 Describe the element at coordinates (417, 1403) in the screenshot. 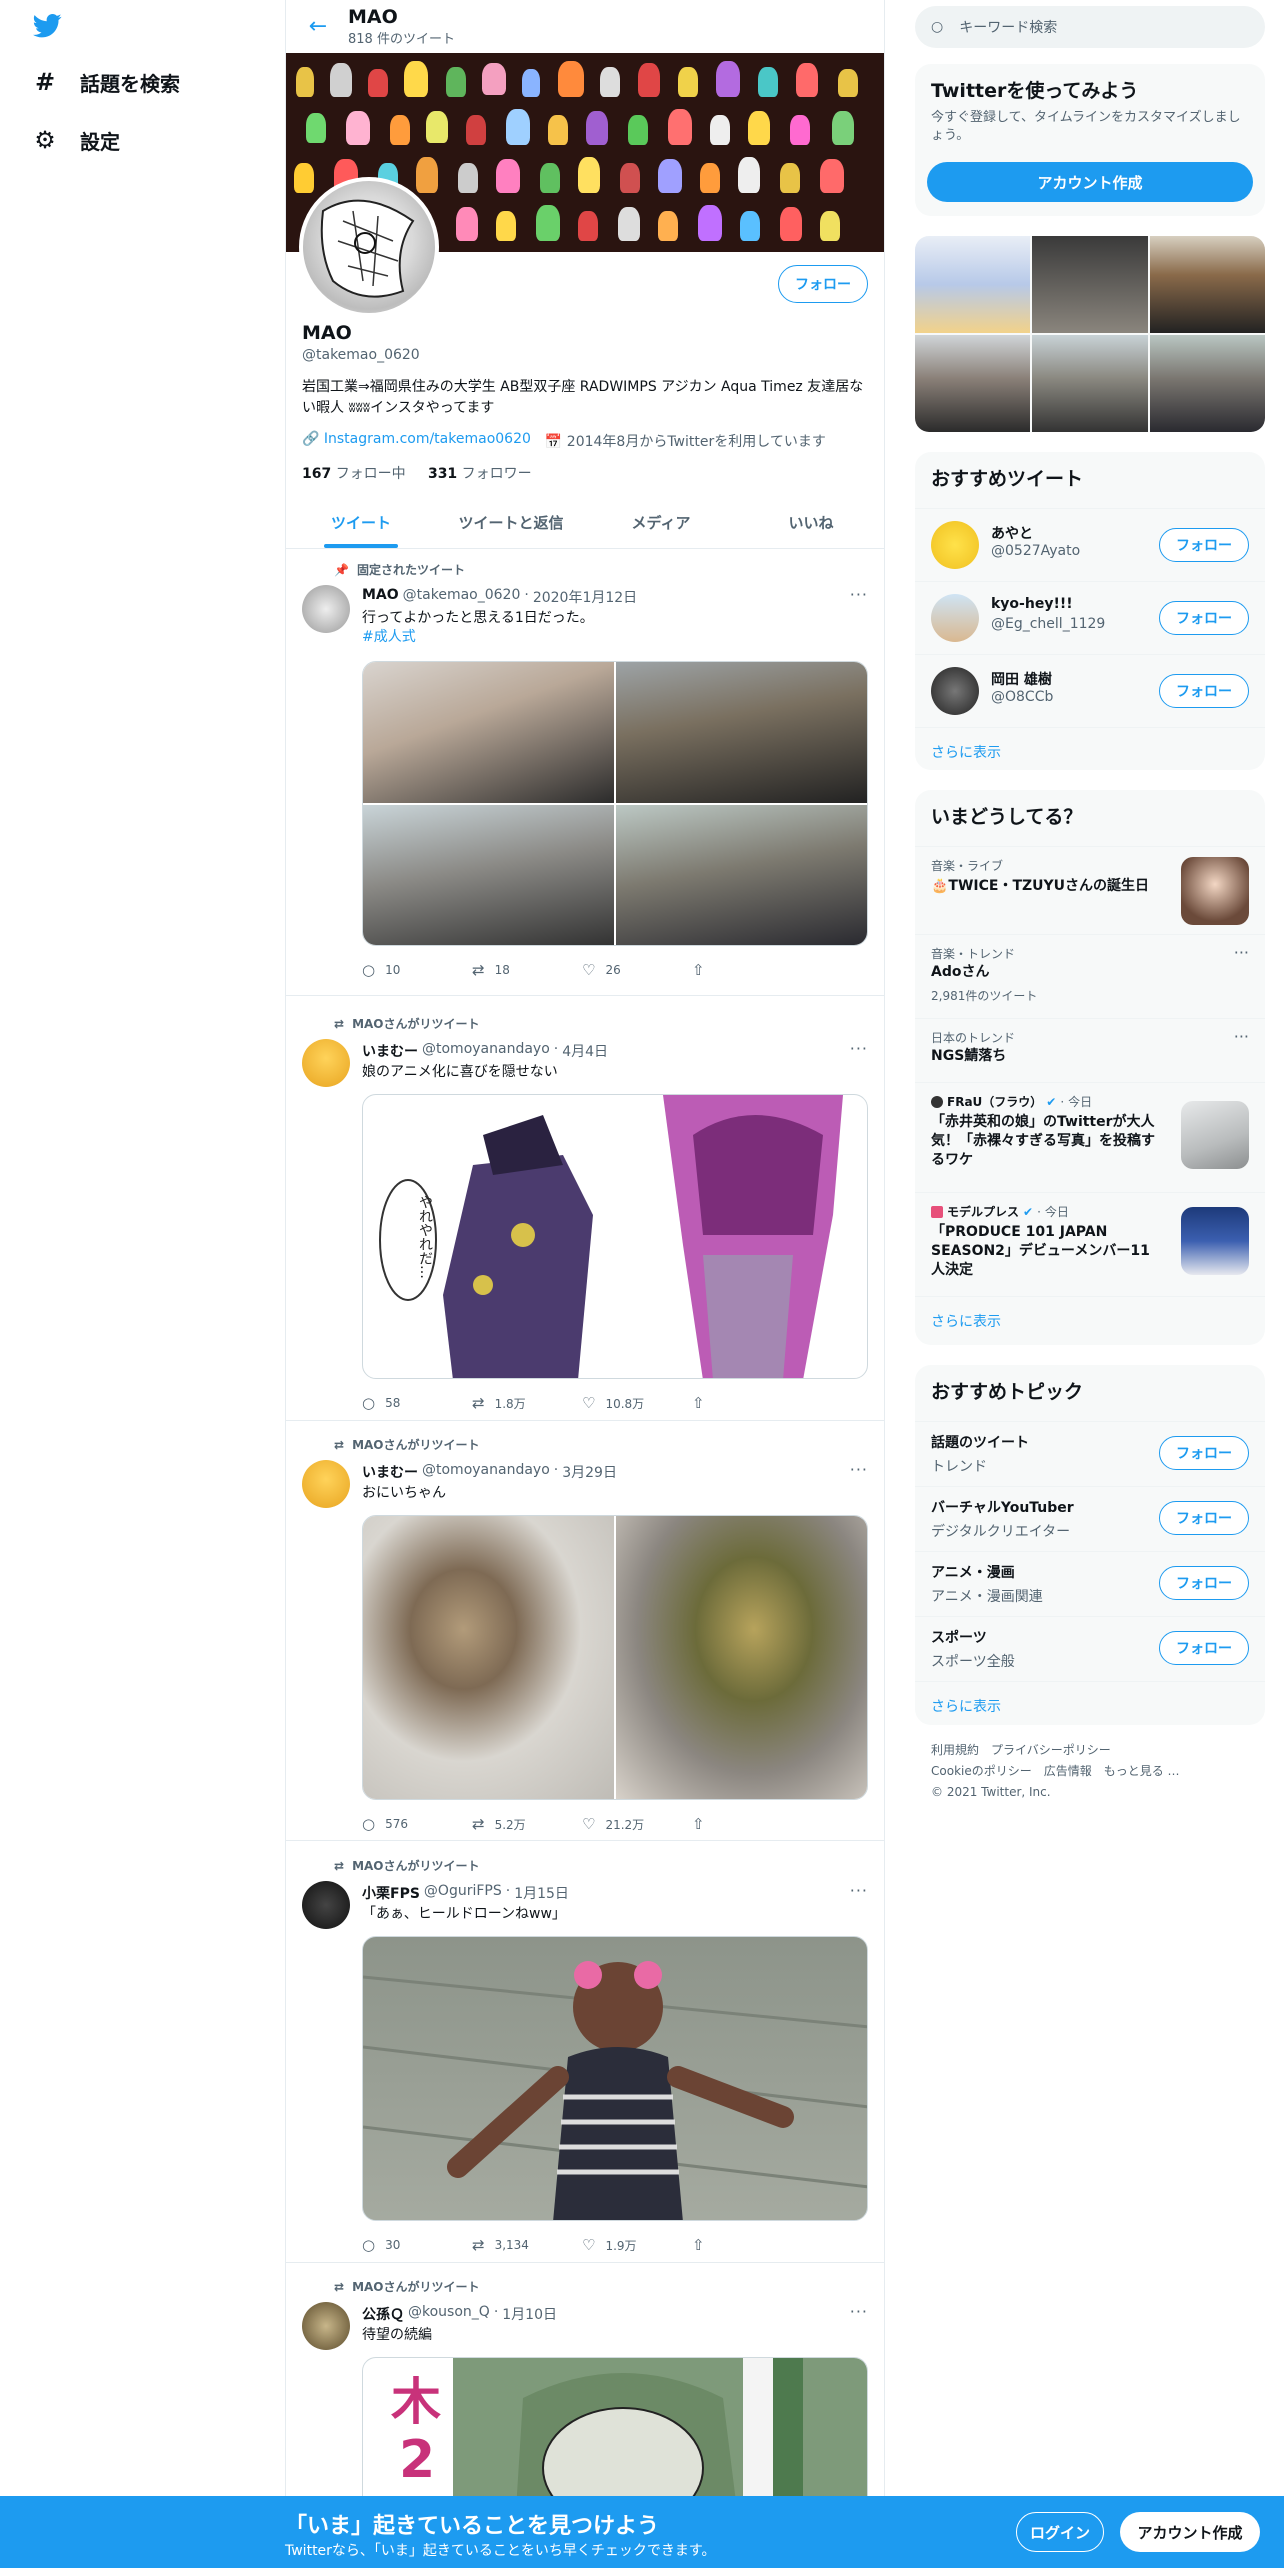

I see `reply-button: ○ 58` at that location.